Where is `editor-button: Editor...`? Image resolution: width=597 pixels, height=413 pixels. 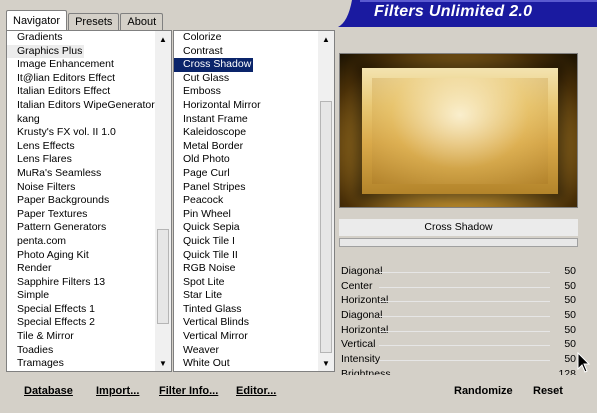
editor-button: Editor... is located at coordinates (256, 391).